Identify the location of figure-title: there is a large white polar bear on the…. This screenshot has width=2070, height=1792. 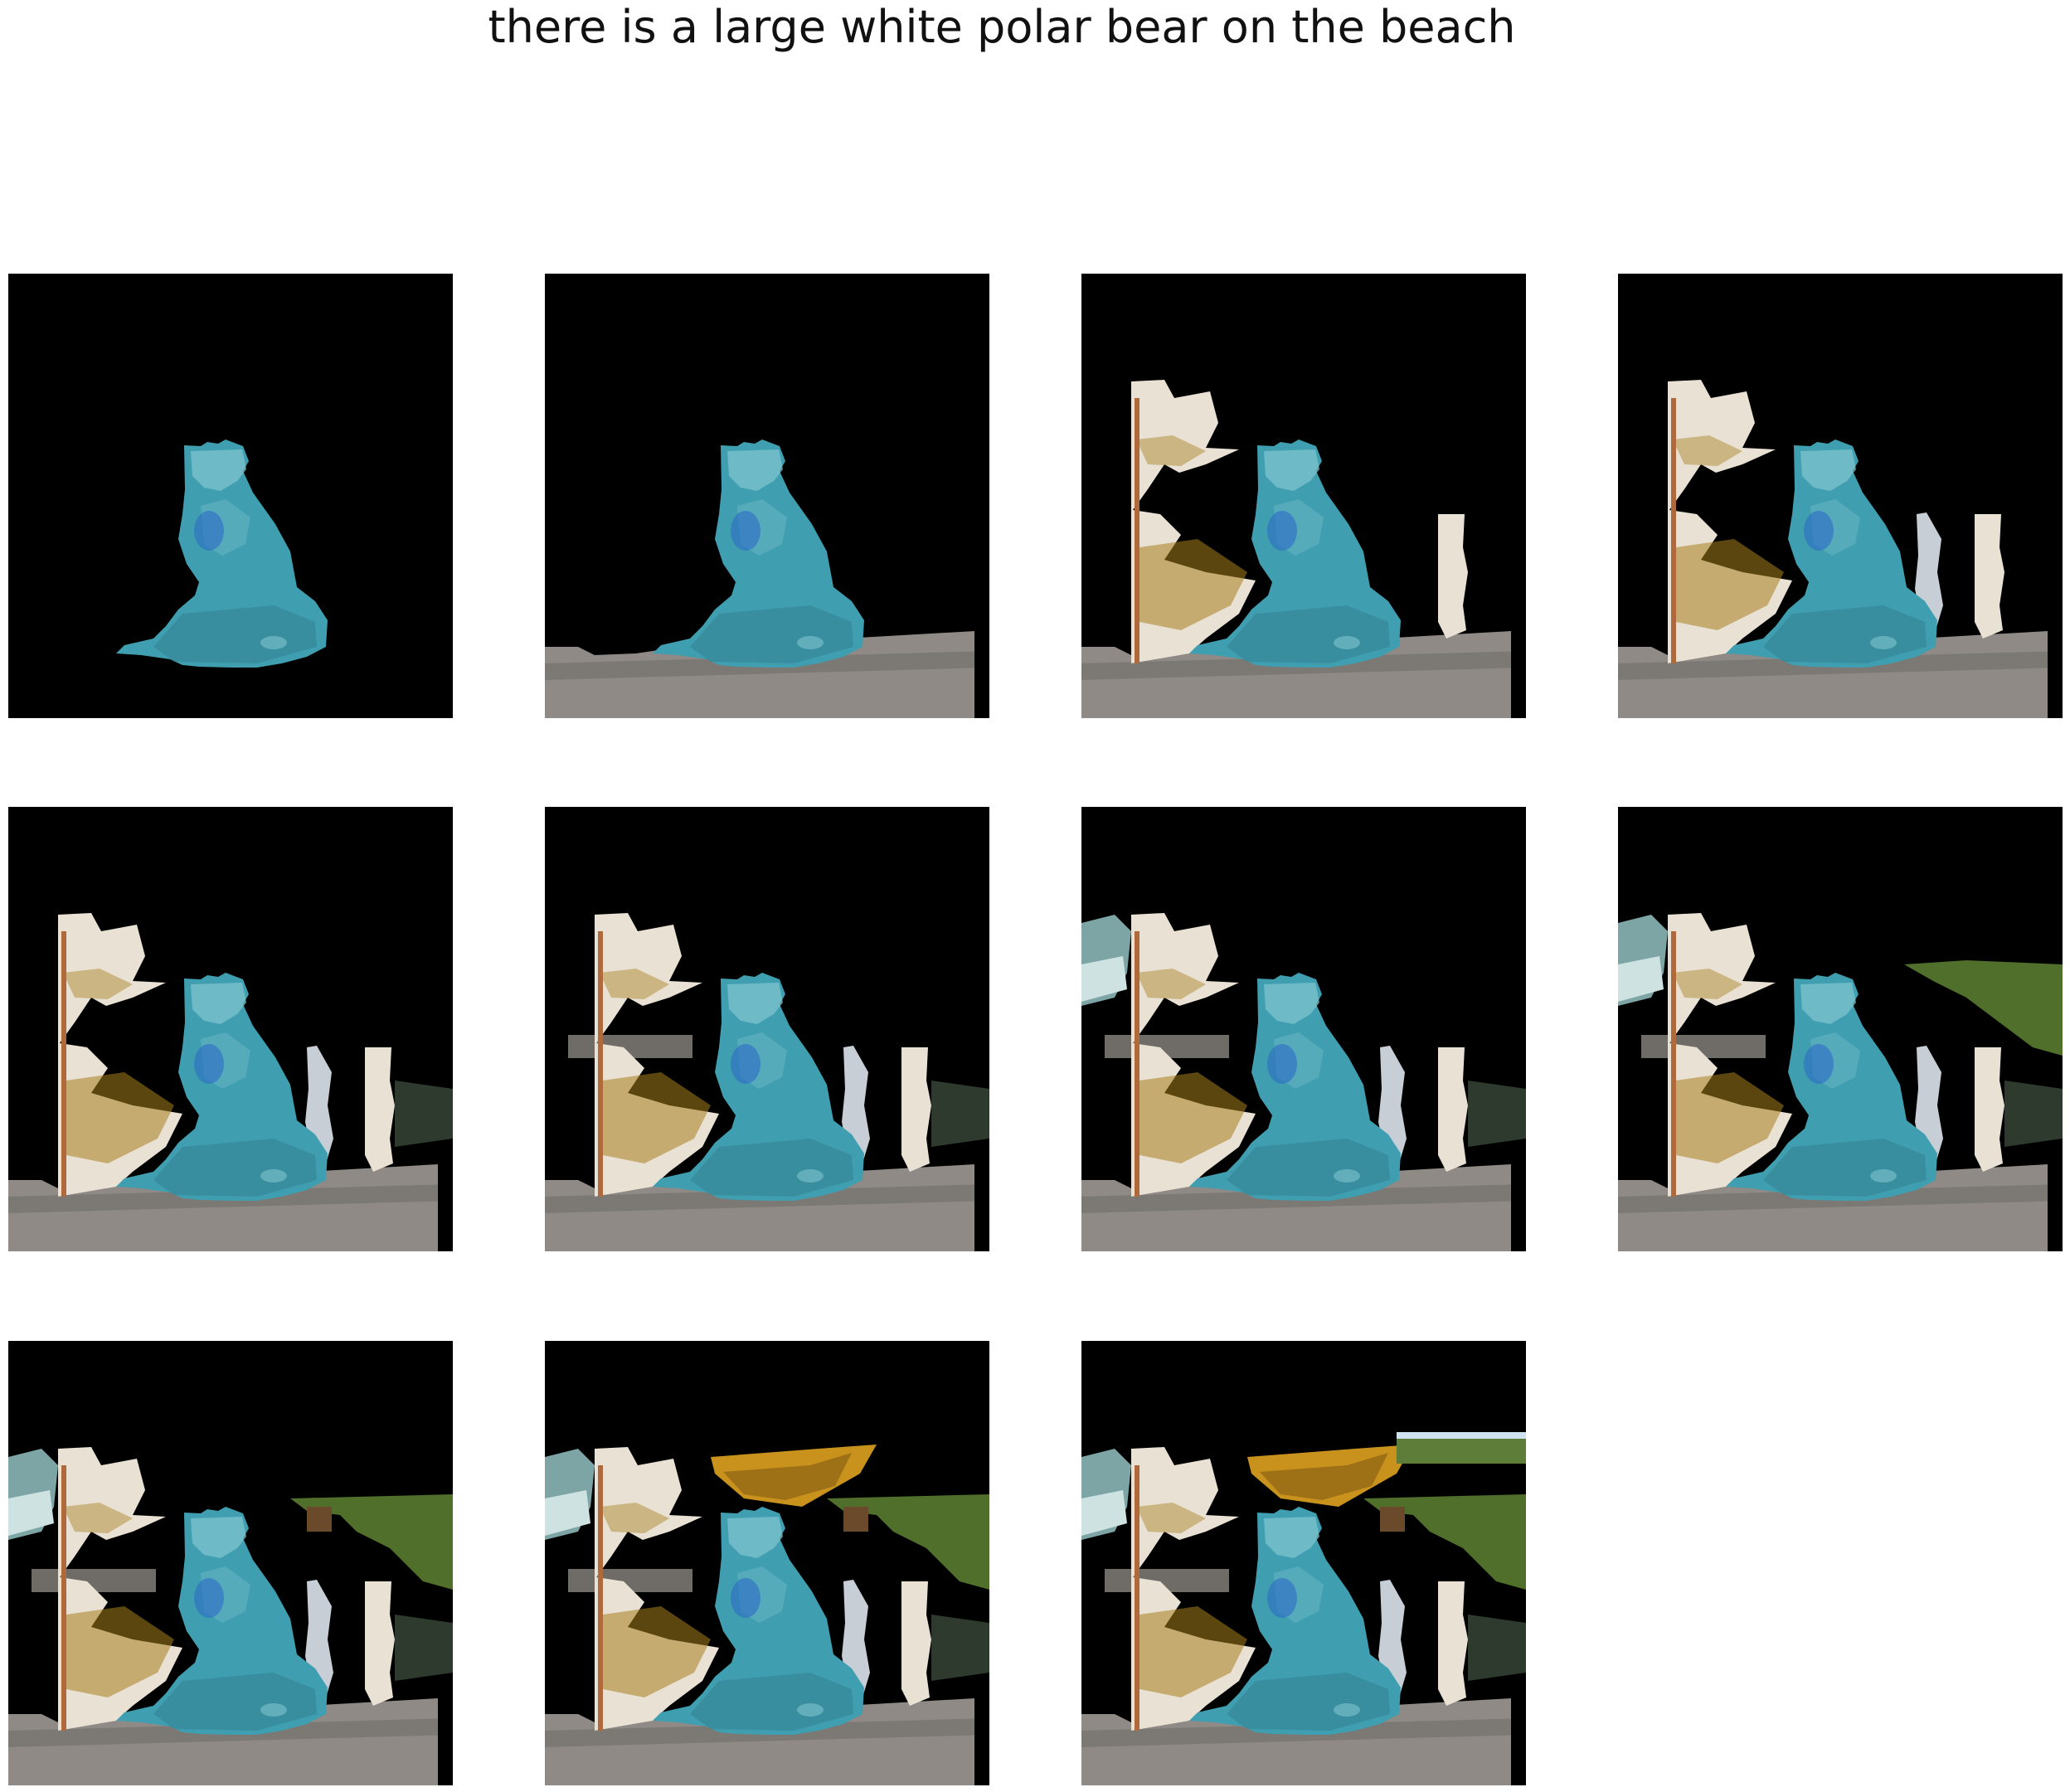
(1002, 27).